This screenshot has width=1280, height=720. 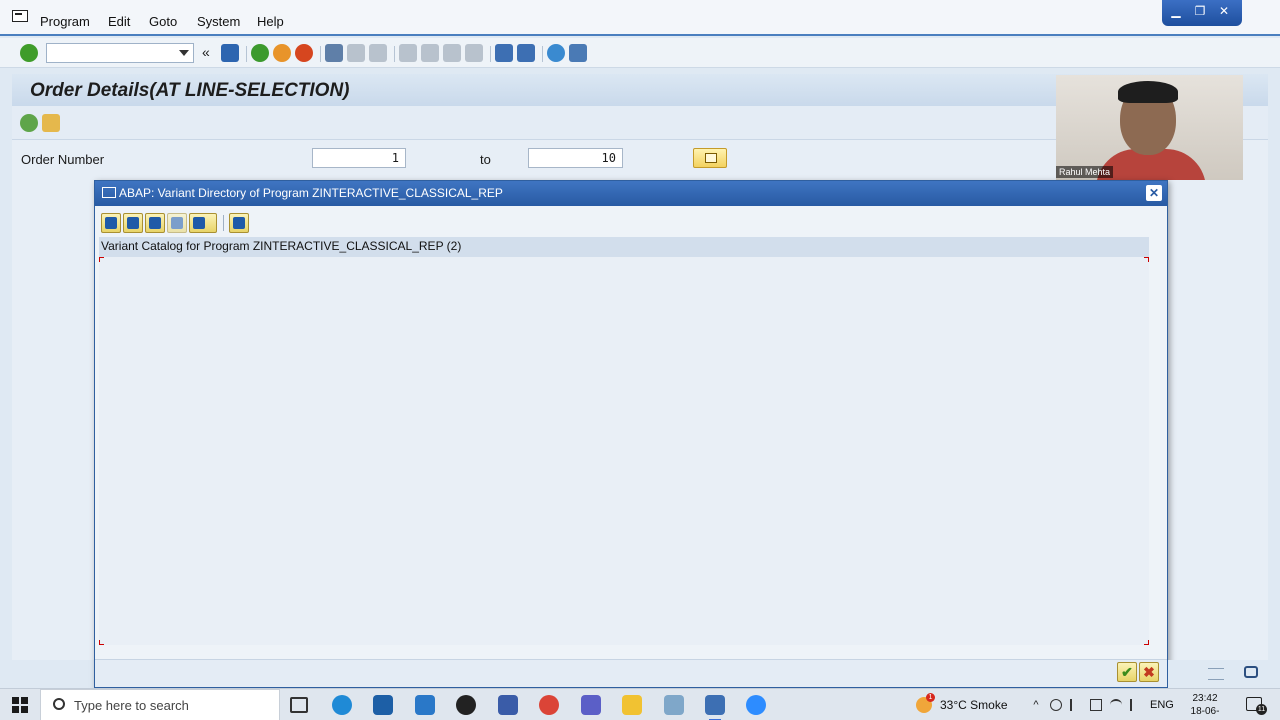 What do you see at coordinates (270, 21) in the screenshot?
I see `menu-help: Help` at bounding box center [270, 21].